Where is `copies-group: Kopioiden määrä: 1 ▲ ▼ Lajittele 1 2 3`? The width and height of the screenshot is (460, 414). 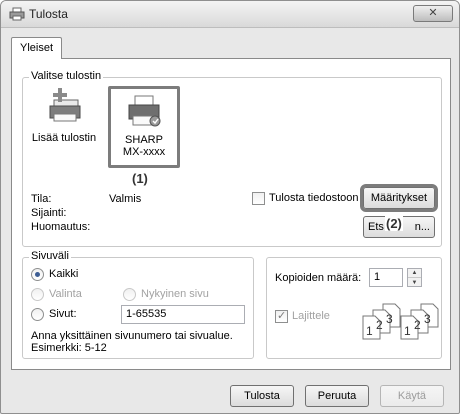 copies-group: Kopioiden määrä: 1 ▲ ▼ Lajittele 1 2 3 is located at coordinates (354, 308).